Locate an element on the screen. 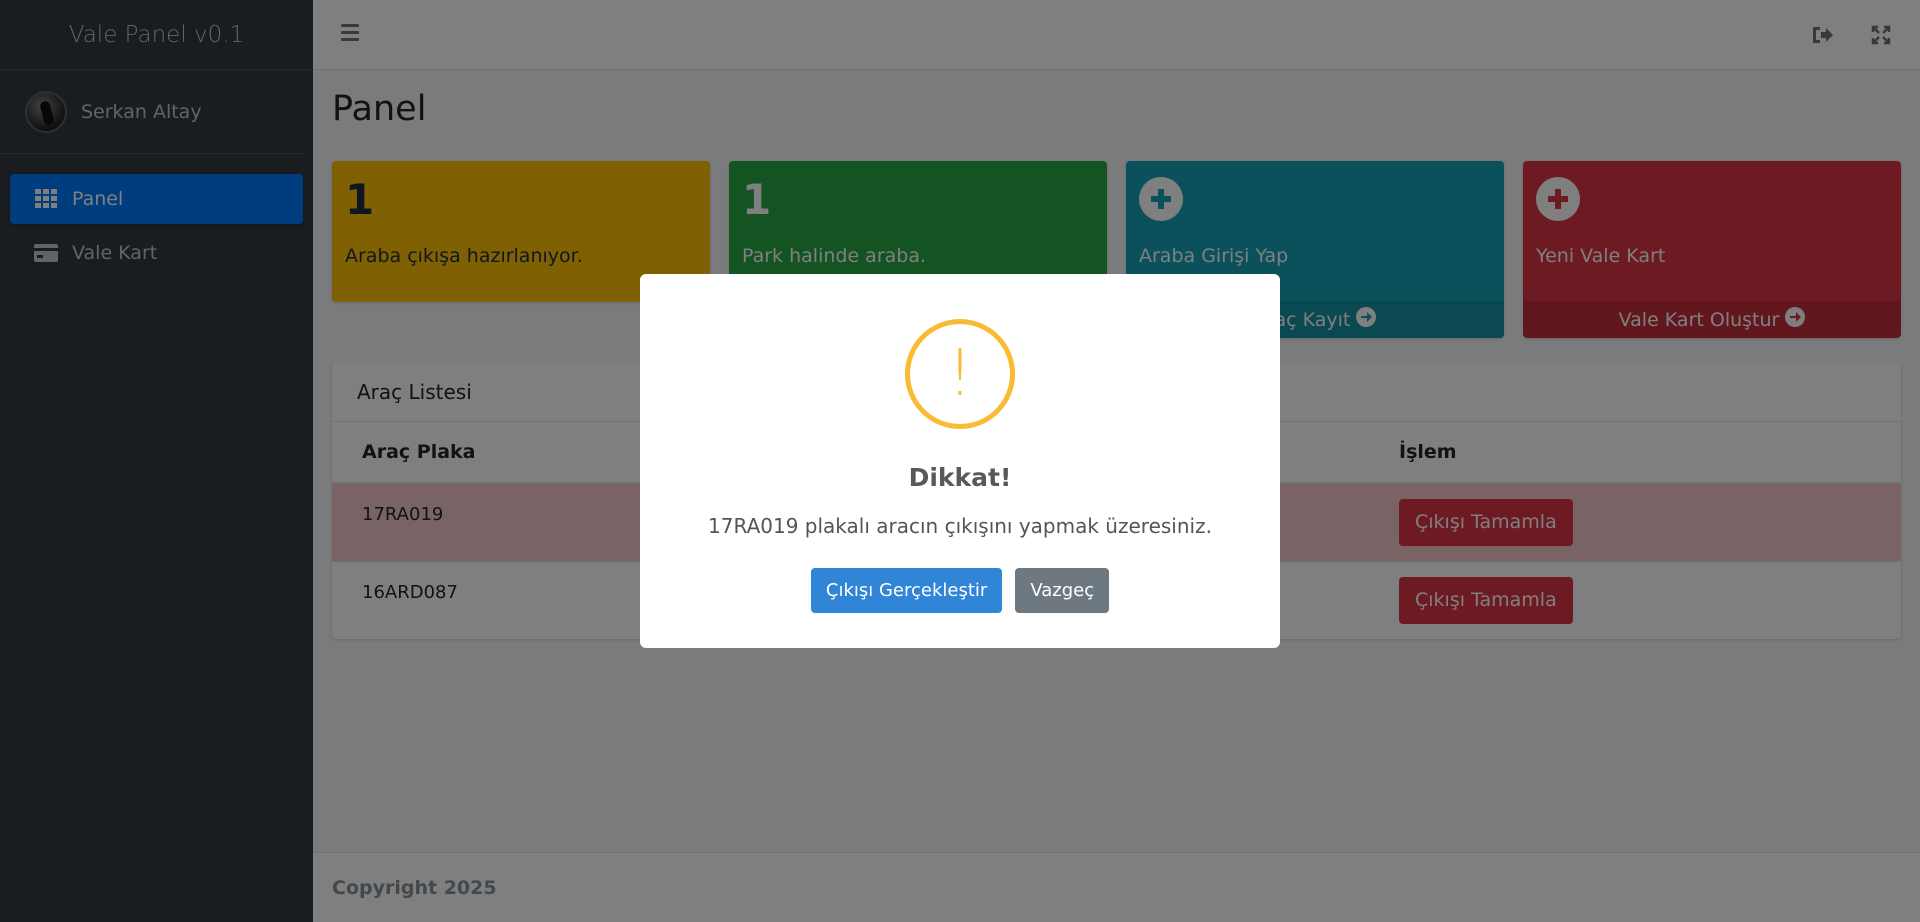  cancel-button: Vazgeç is located at coordinates (1062, 590).